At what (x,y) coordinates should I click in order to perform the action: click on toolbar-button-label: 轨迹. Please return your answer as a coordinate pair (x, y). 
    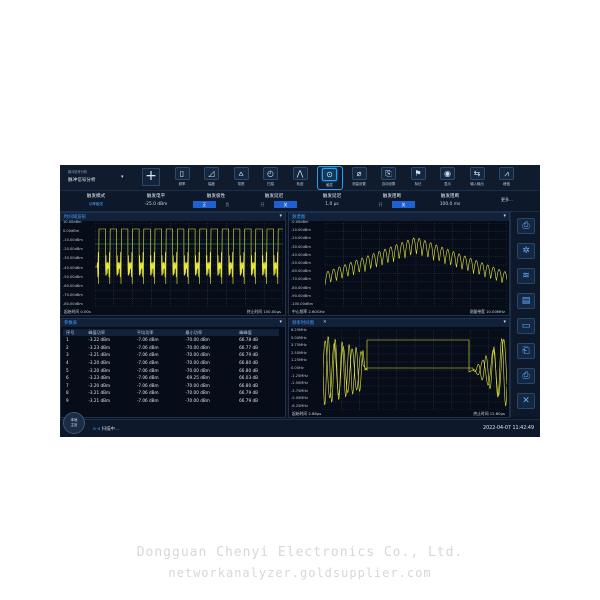
    Looking at the image, I should click on (300, 184).